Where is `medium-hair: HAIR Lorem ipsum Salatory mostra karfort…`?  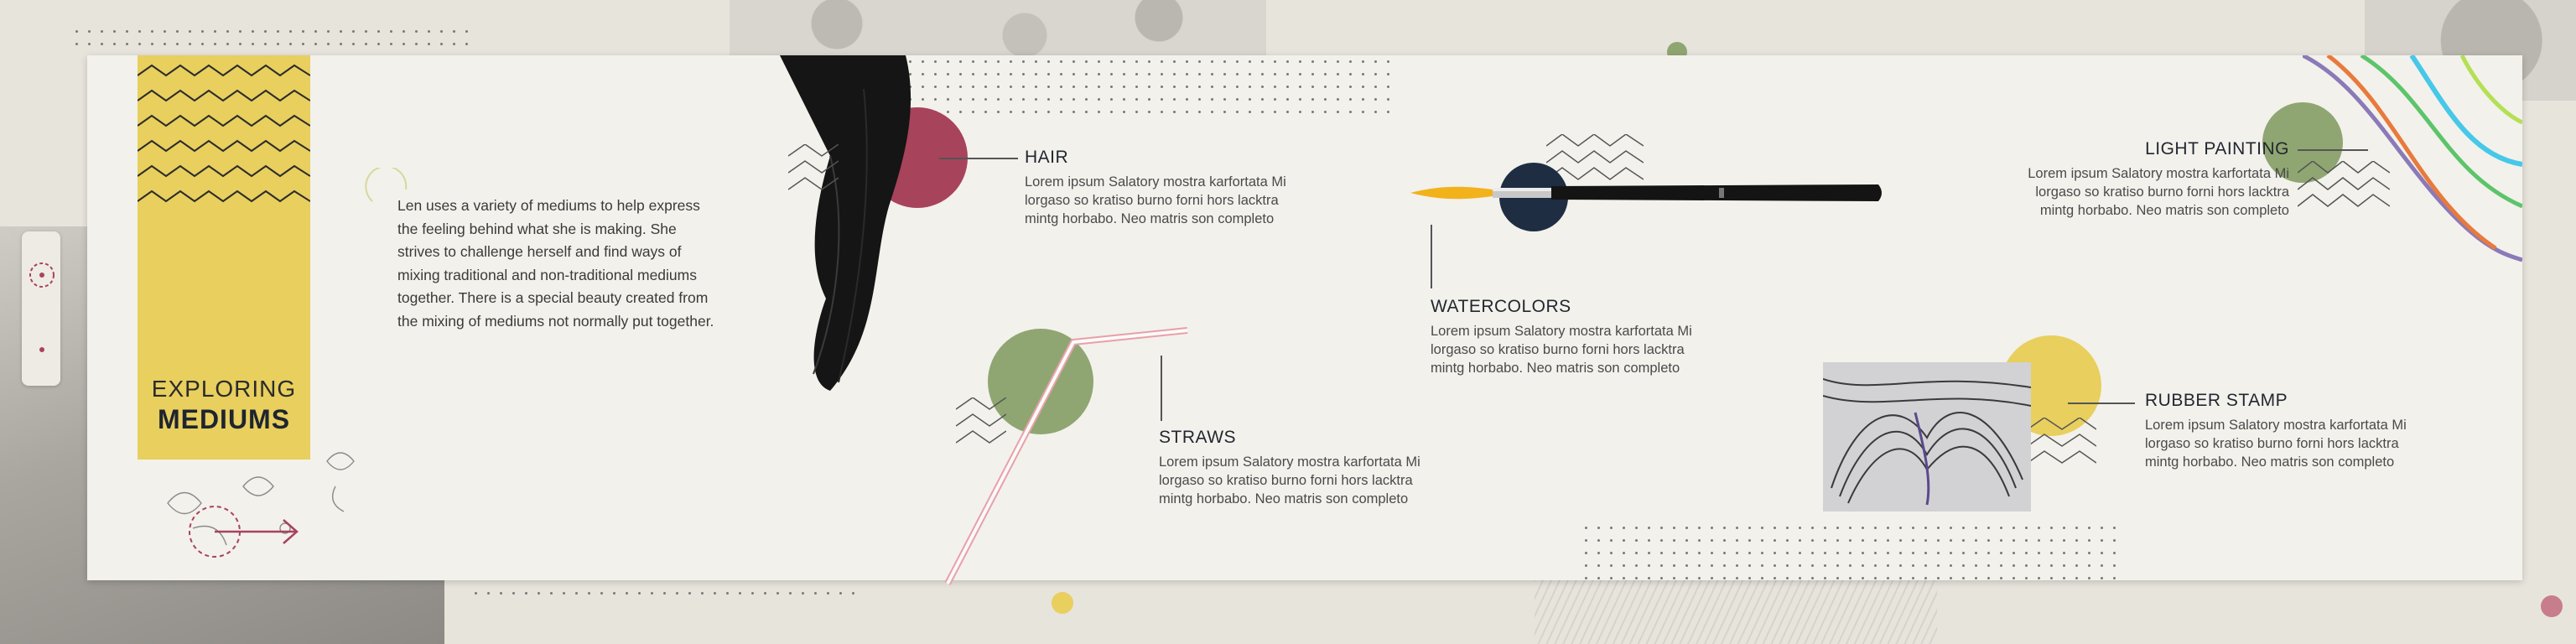
medium-hair: HAIR Lorem ipsum Salatory mostra karfort… is located at coordinates (1167, 188).